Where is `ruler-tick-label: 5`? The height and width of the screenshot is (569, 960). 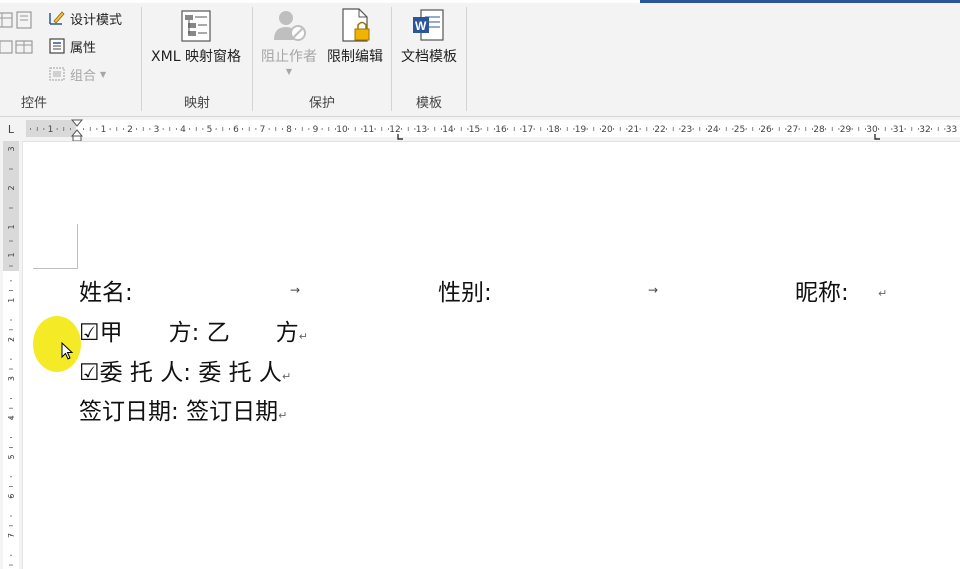 ruler-tick-label: 5 is located at coordinates (210, 130).